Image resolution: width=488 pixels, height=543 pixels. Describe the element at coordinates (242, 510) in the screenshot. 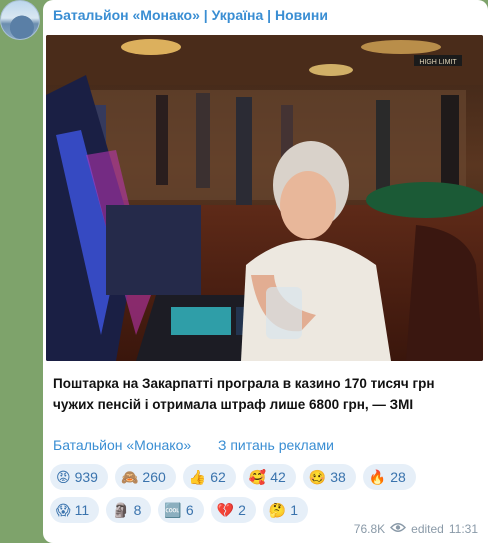

I see `reaction-count: 2` at that location.